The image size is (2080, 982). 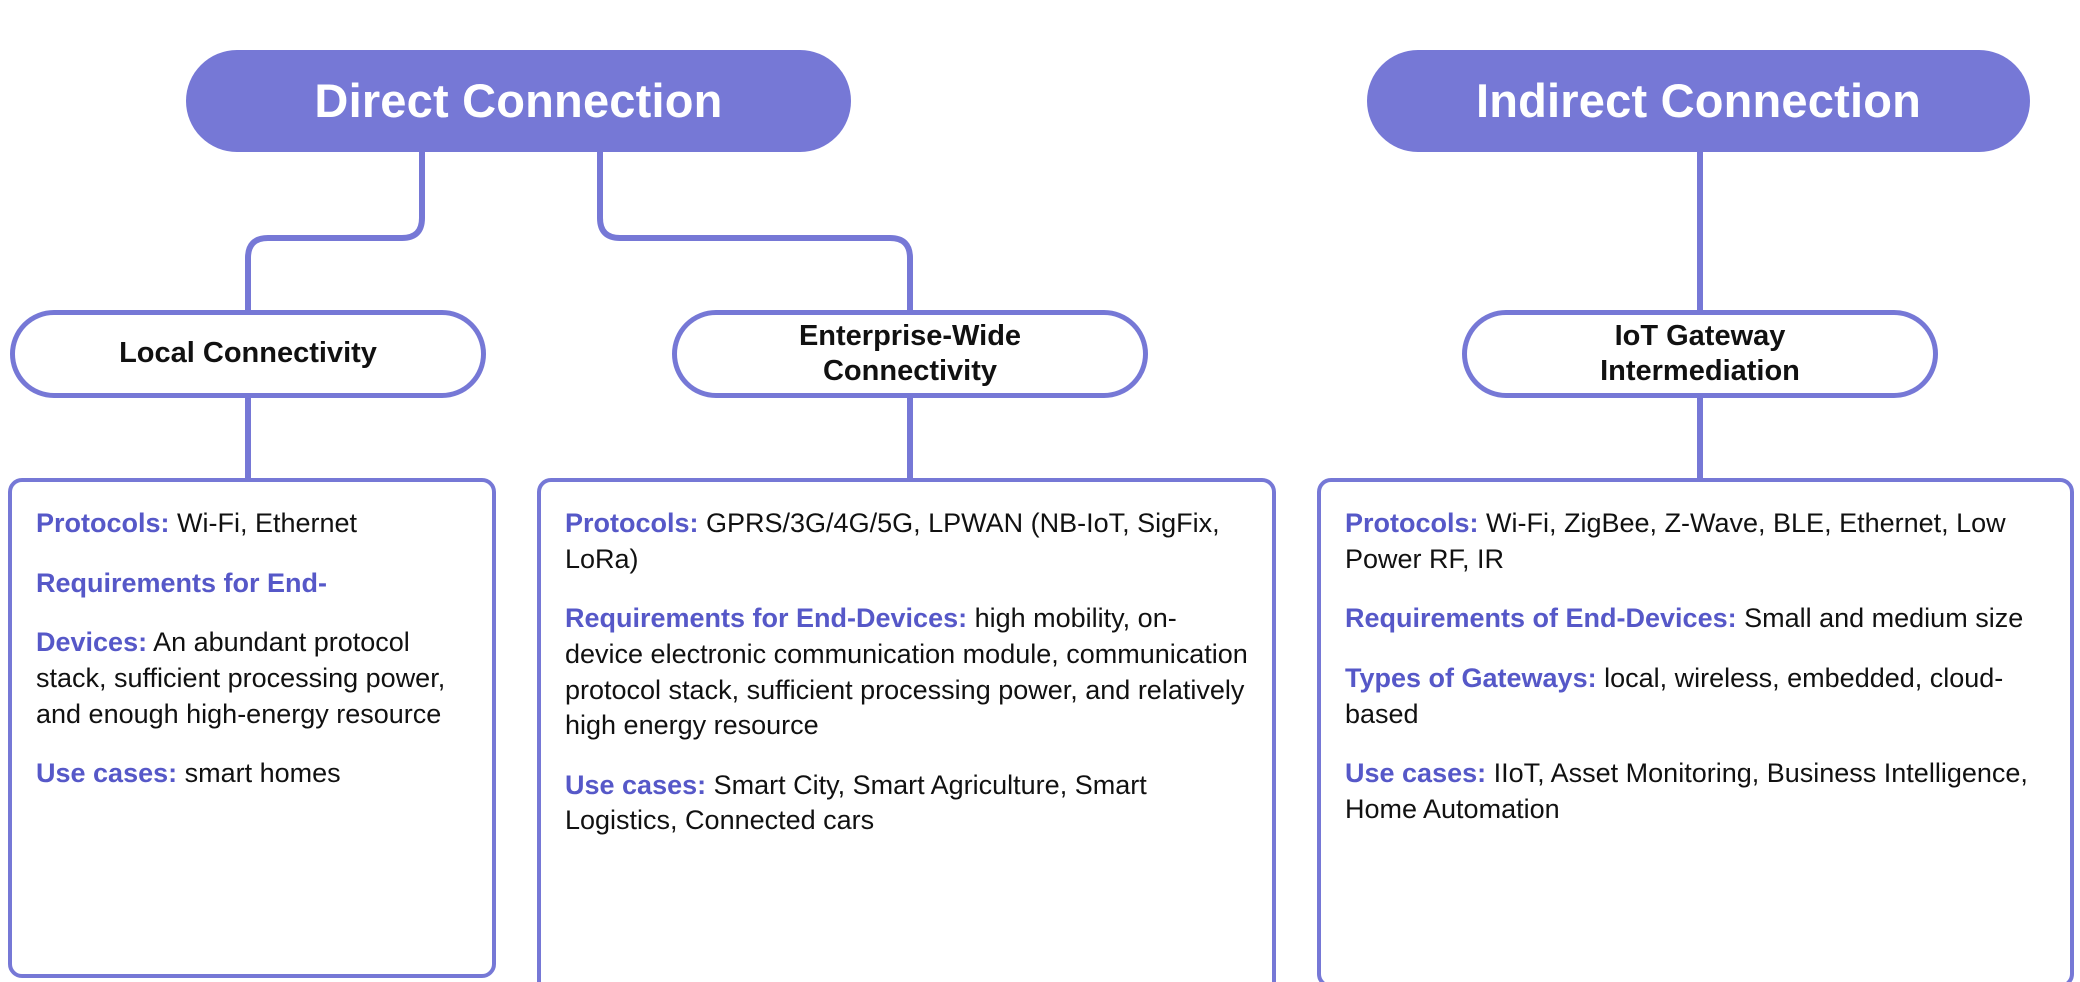 I want to click on detail-value-protocols: Wi-Fi, Ethernet, so click(x=263, y=523).